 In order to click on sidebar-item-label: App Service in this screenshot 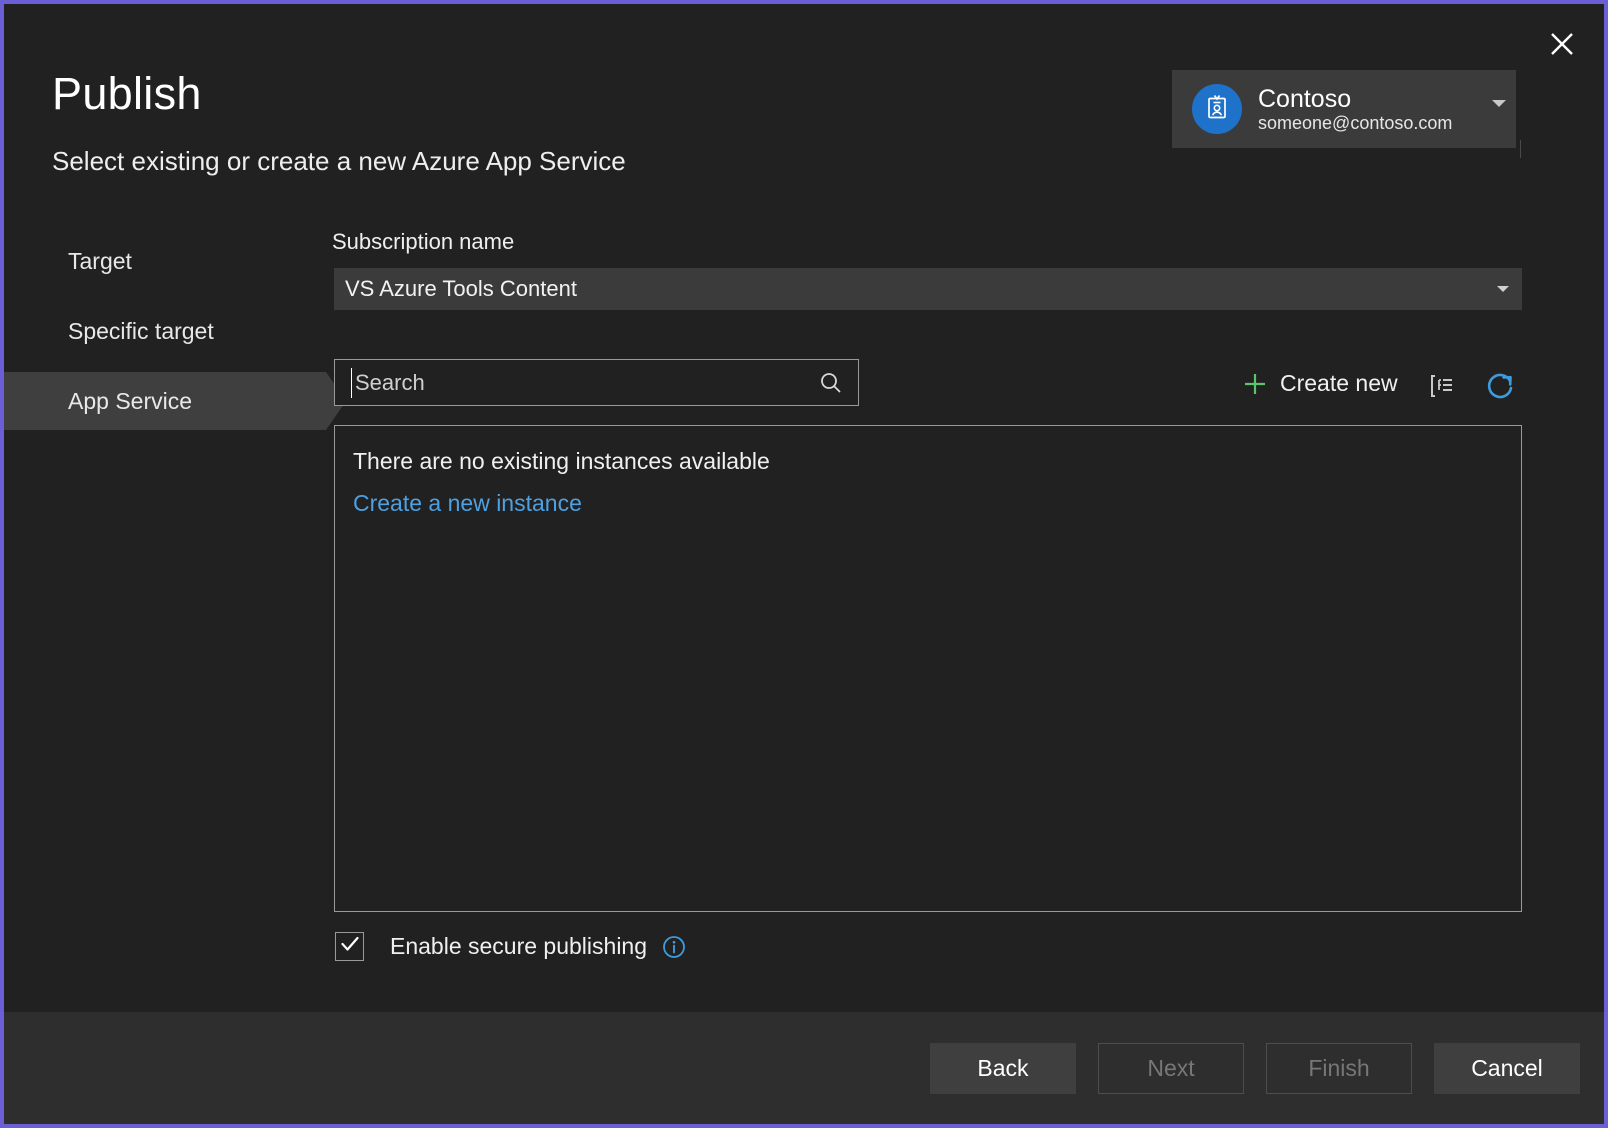, I will do `click(130, 400)`.